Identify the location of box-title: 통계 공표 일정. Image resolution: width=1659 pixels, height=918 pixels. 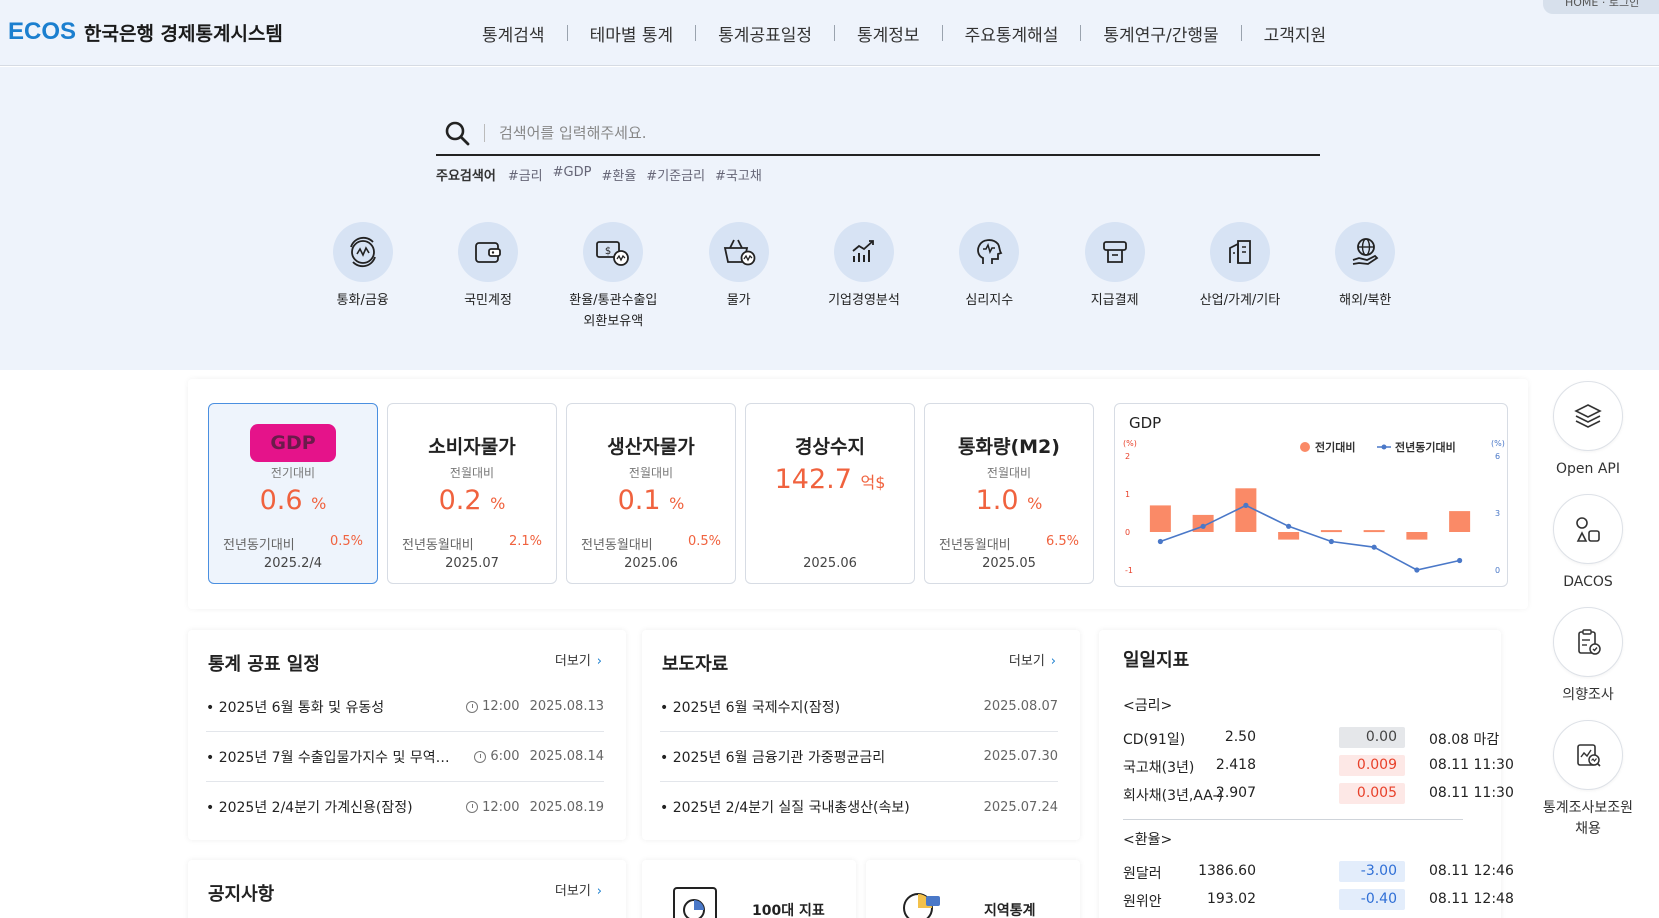
(264, 664).